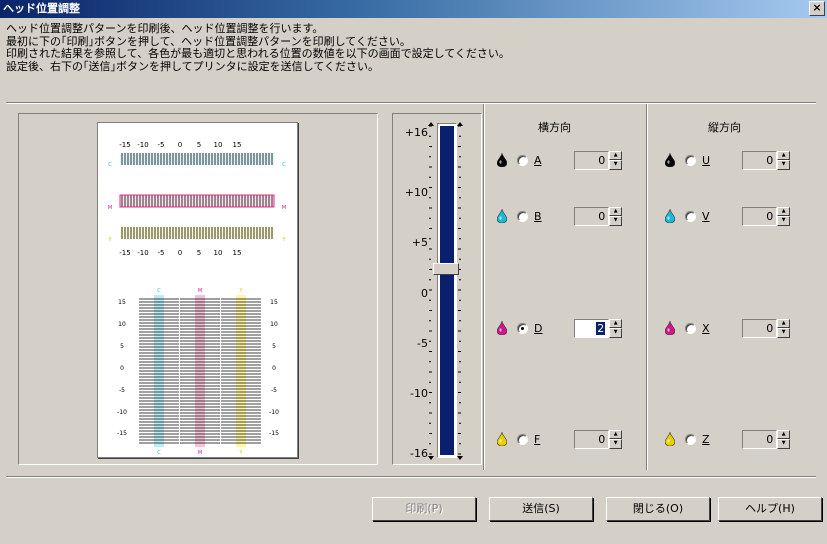  What do you see at coordinates (460, 458) in the screenshot?
I see `scale-down-arrow-icon` at bounding box center [460, 458].